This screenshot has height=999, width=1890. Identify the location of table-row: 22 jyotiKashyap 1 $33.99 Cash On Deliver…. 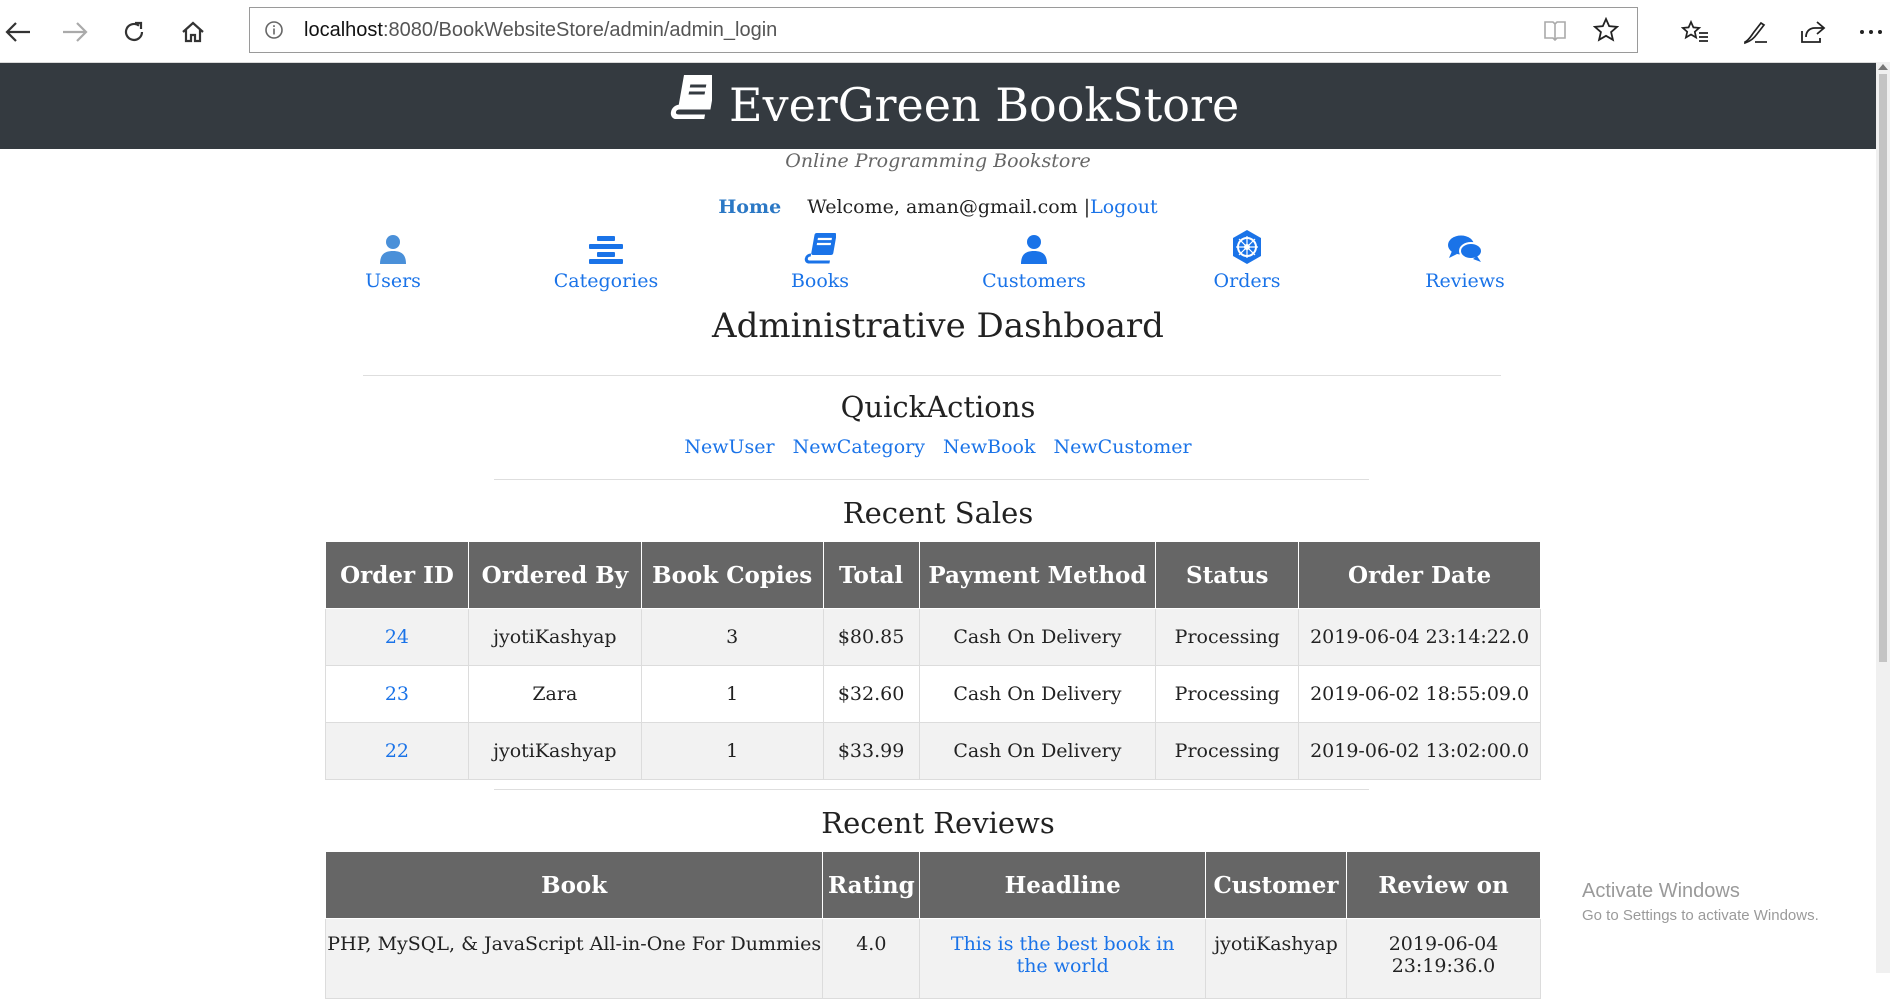
(933, 751).